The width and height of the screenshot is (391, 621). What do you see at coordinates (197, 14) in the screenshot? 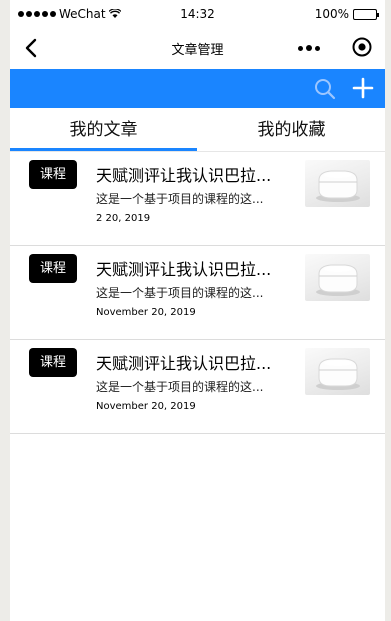
I see `status-bar: WeChat 14:32 100%` at bounding box center [197, 14].